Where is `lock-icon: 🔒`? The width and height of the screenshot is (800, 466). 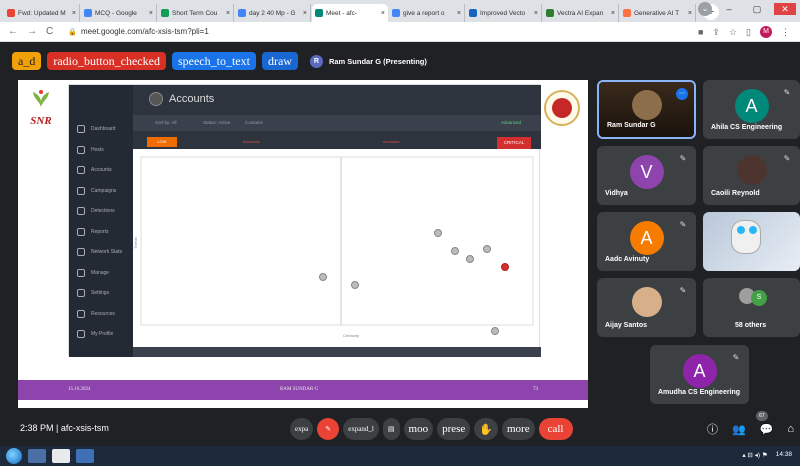
lock-icon: 🔒 is located at coordinates (72, 32).